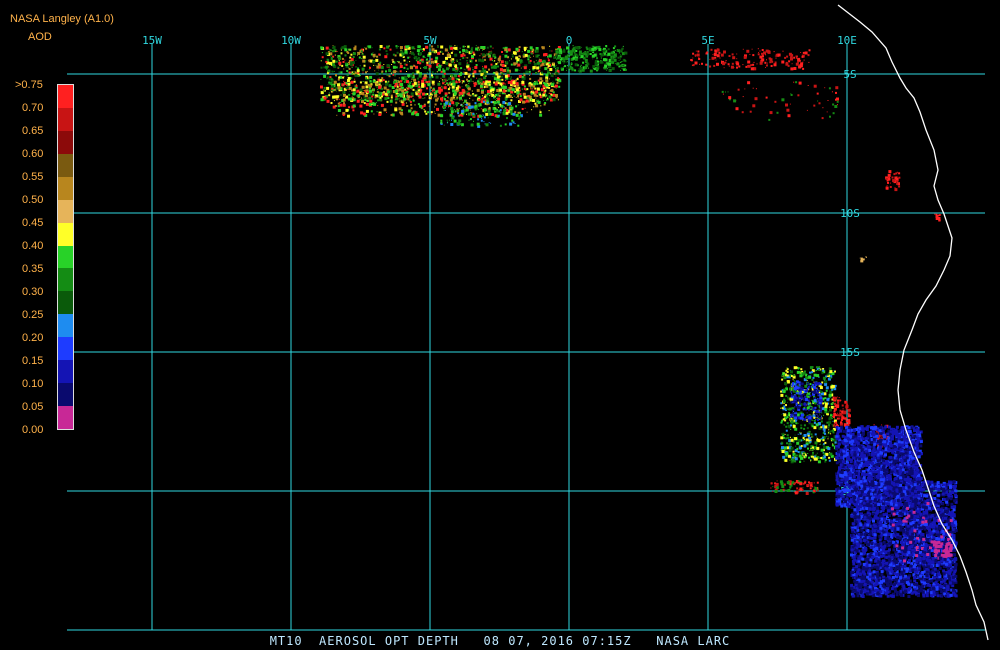  I want to click on legend-label: >0.75, so click(29, 85).